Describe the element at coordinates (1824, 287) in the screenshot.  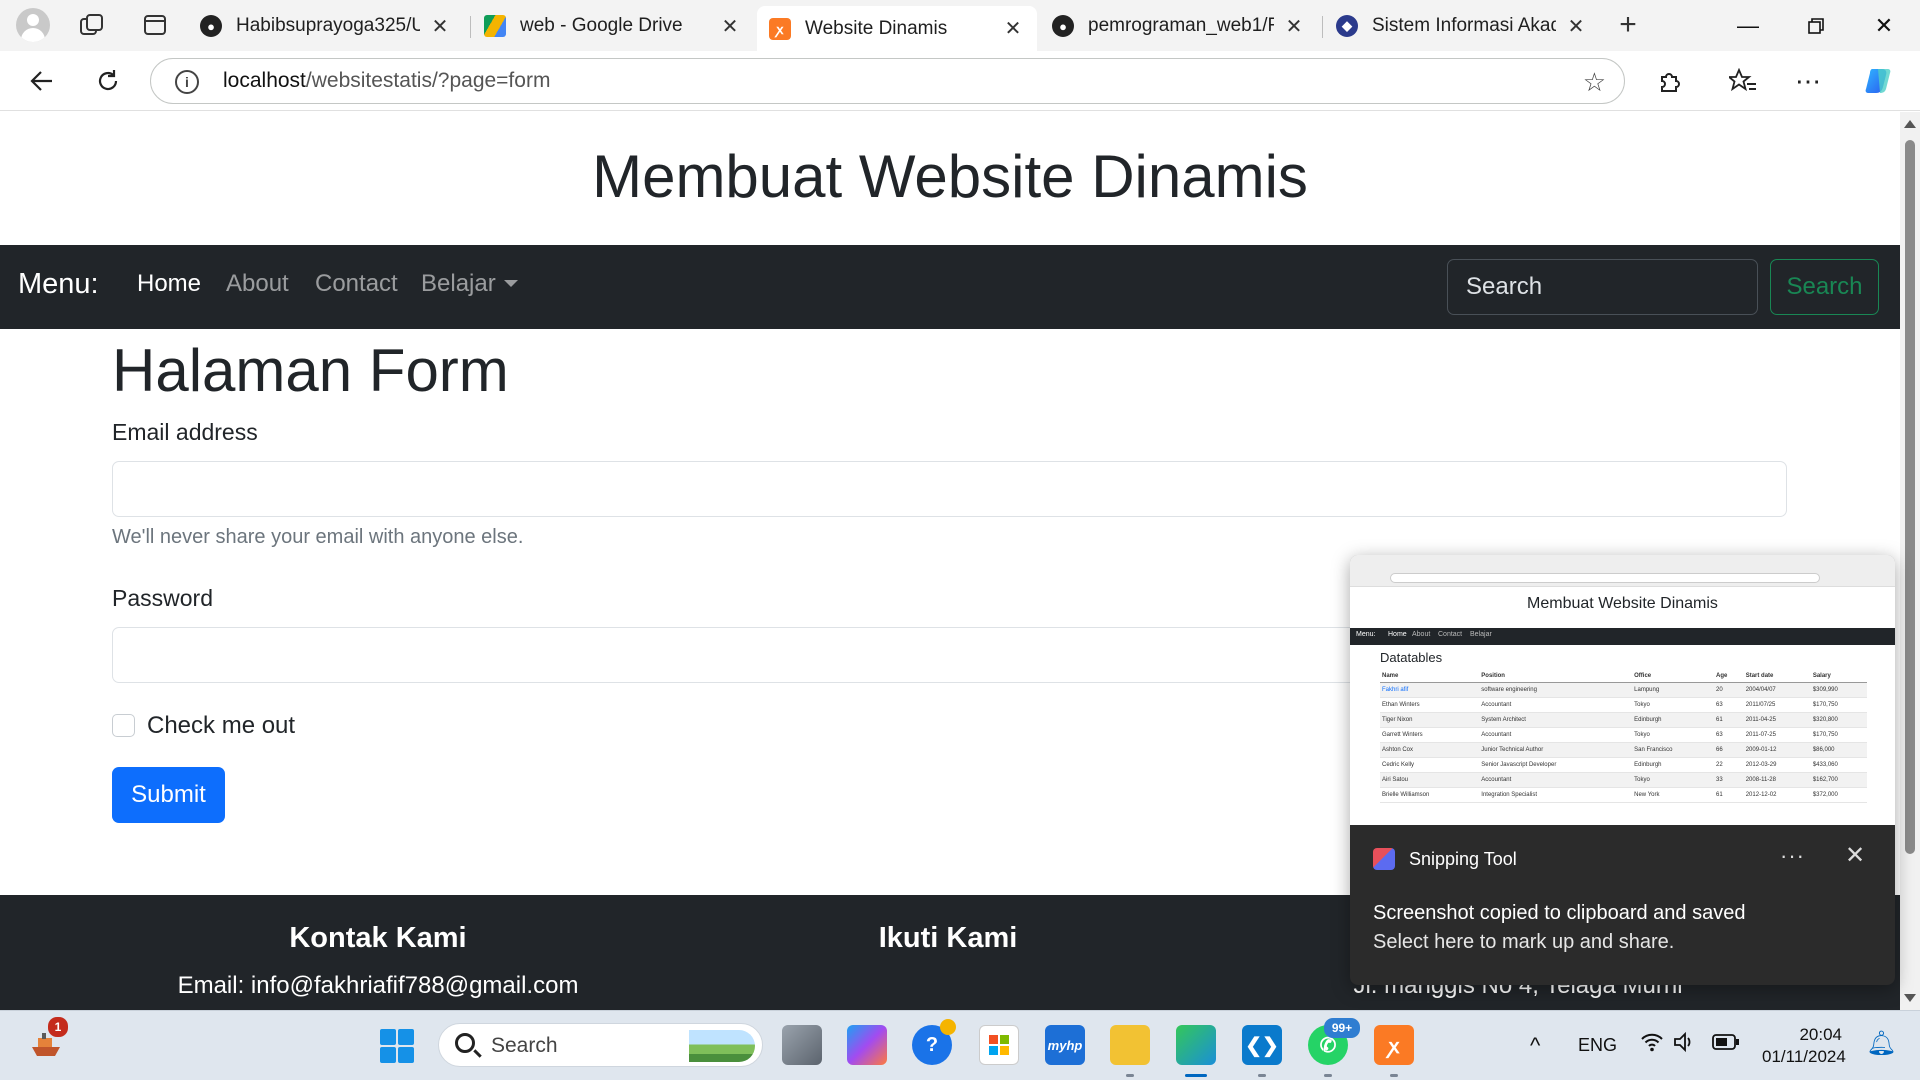
I see `navbar-search-button: Search` at that location.